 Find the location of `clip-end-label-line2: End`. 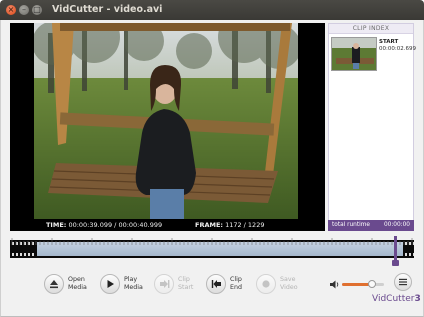

clip-end-label-line2: End is located at coordinates (236, 287).